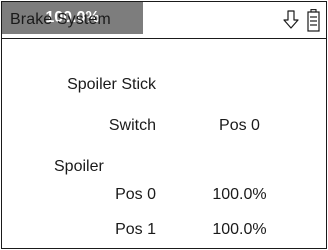 This screenshot has height=250, width=328. What do you see at coordinates (132, 125) in the screenshot?
I see `switch-label: Switch` at bounding box center [132, 125].